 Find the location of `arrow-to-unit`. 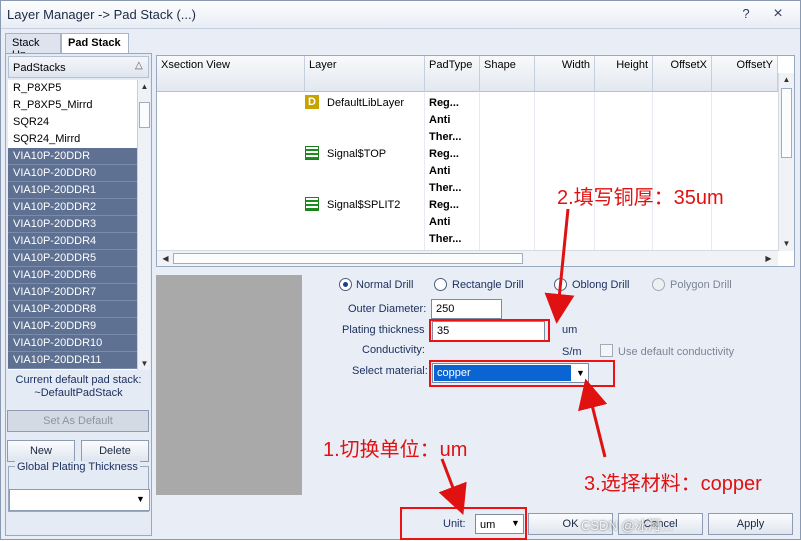

arrow-to-unit is located at coordinates (452, 487).